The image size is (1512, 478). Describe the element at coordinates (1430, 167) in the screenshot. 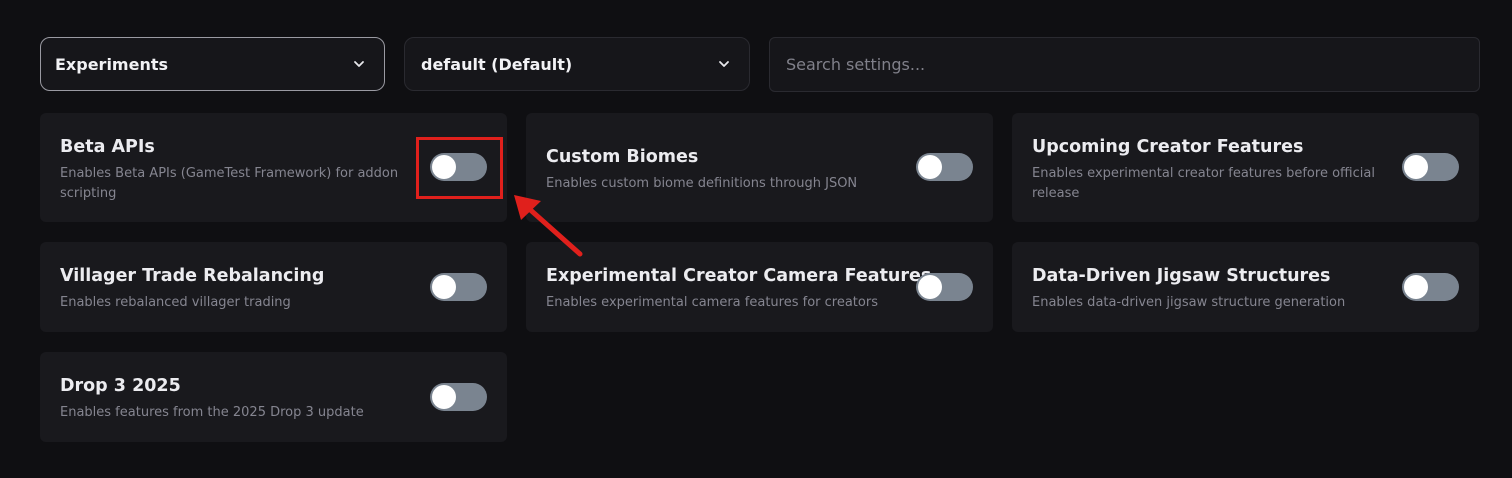

I see `toggle-upcoming-creator-features` at that location.